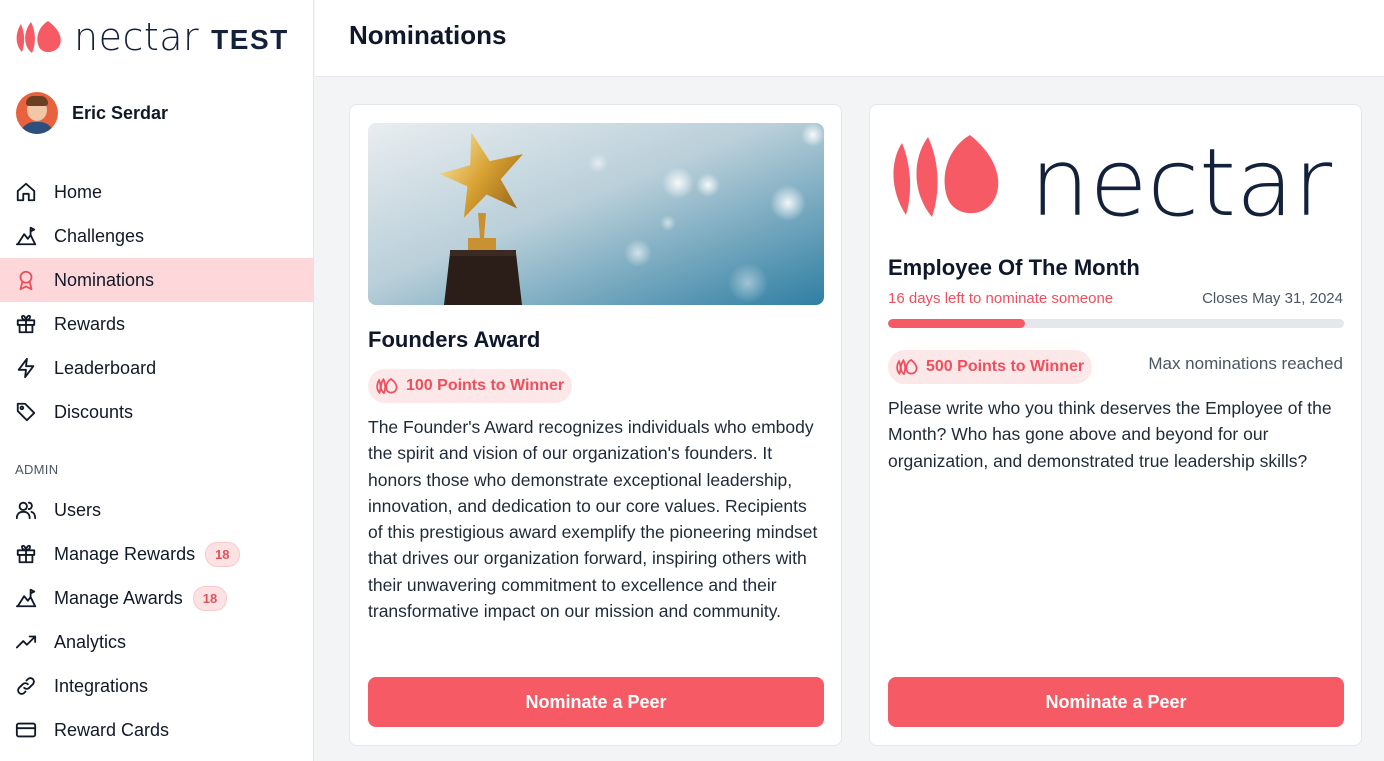  I want to click on award-title: Employee Of The Month, so click(1014, 267).